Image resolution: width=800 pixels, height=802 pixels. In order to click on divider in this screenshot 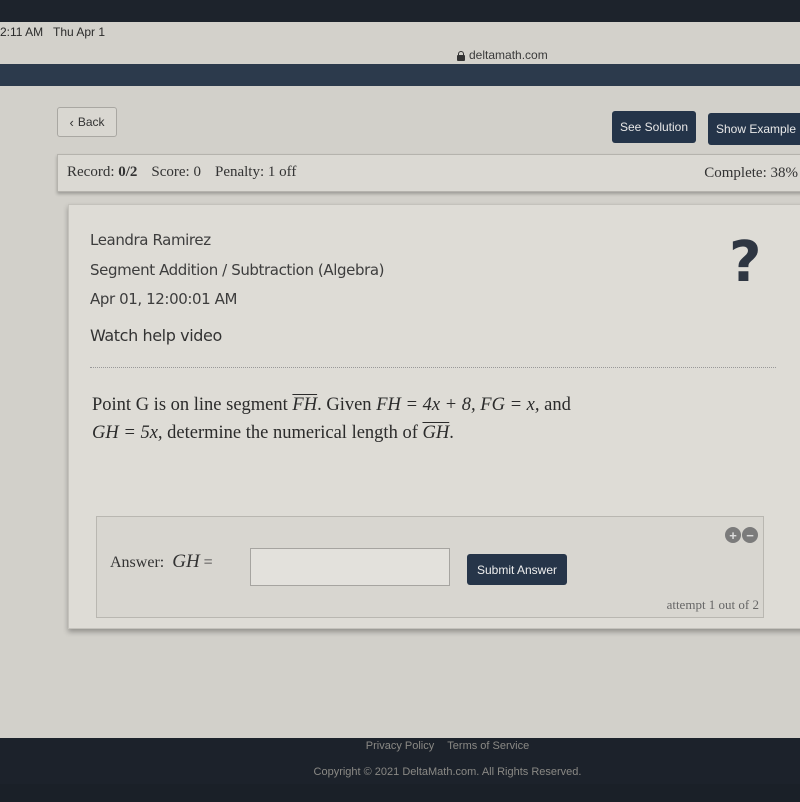, I will do `click(433, 367)`.